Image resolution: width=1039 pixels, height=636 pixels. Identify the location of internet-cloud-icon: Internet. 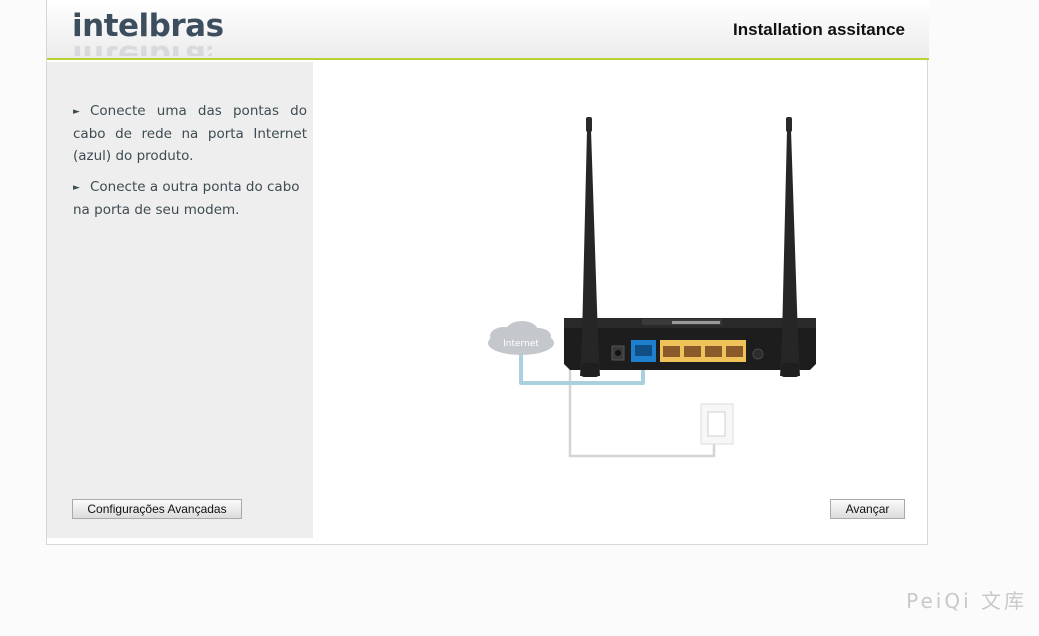
(521, 338).